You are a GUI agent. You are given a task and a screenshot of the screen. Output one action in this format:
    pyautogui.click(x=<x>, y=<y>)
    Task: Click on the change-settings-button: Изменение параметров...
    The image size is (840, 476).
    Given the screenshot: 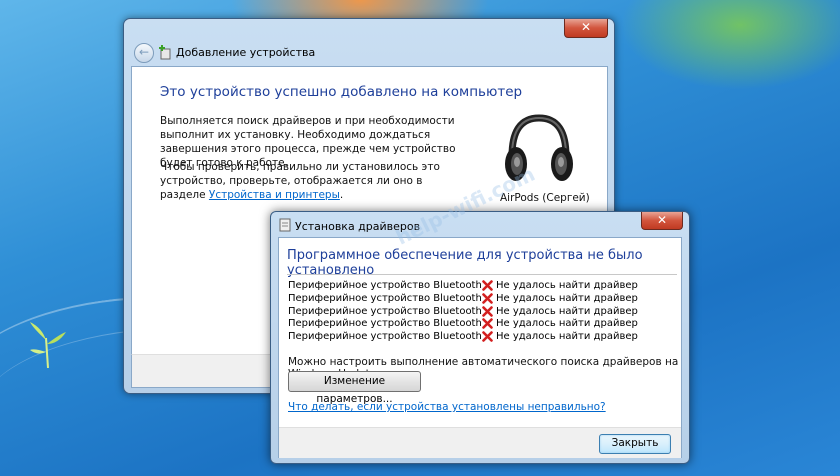 What is the action you would take?
    pyautogui.click(x=354, y=388)
    